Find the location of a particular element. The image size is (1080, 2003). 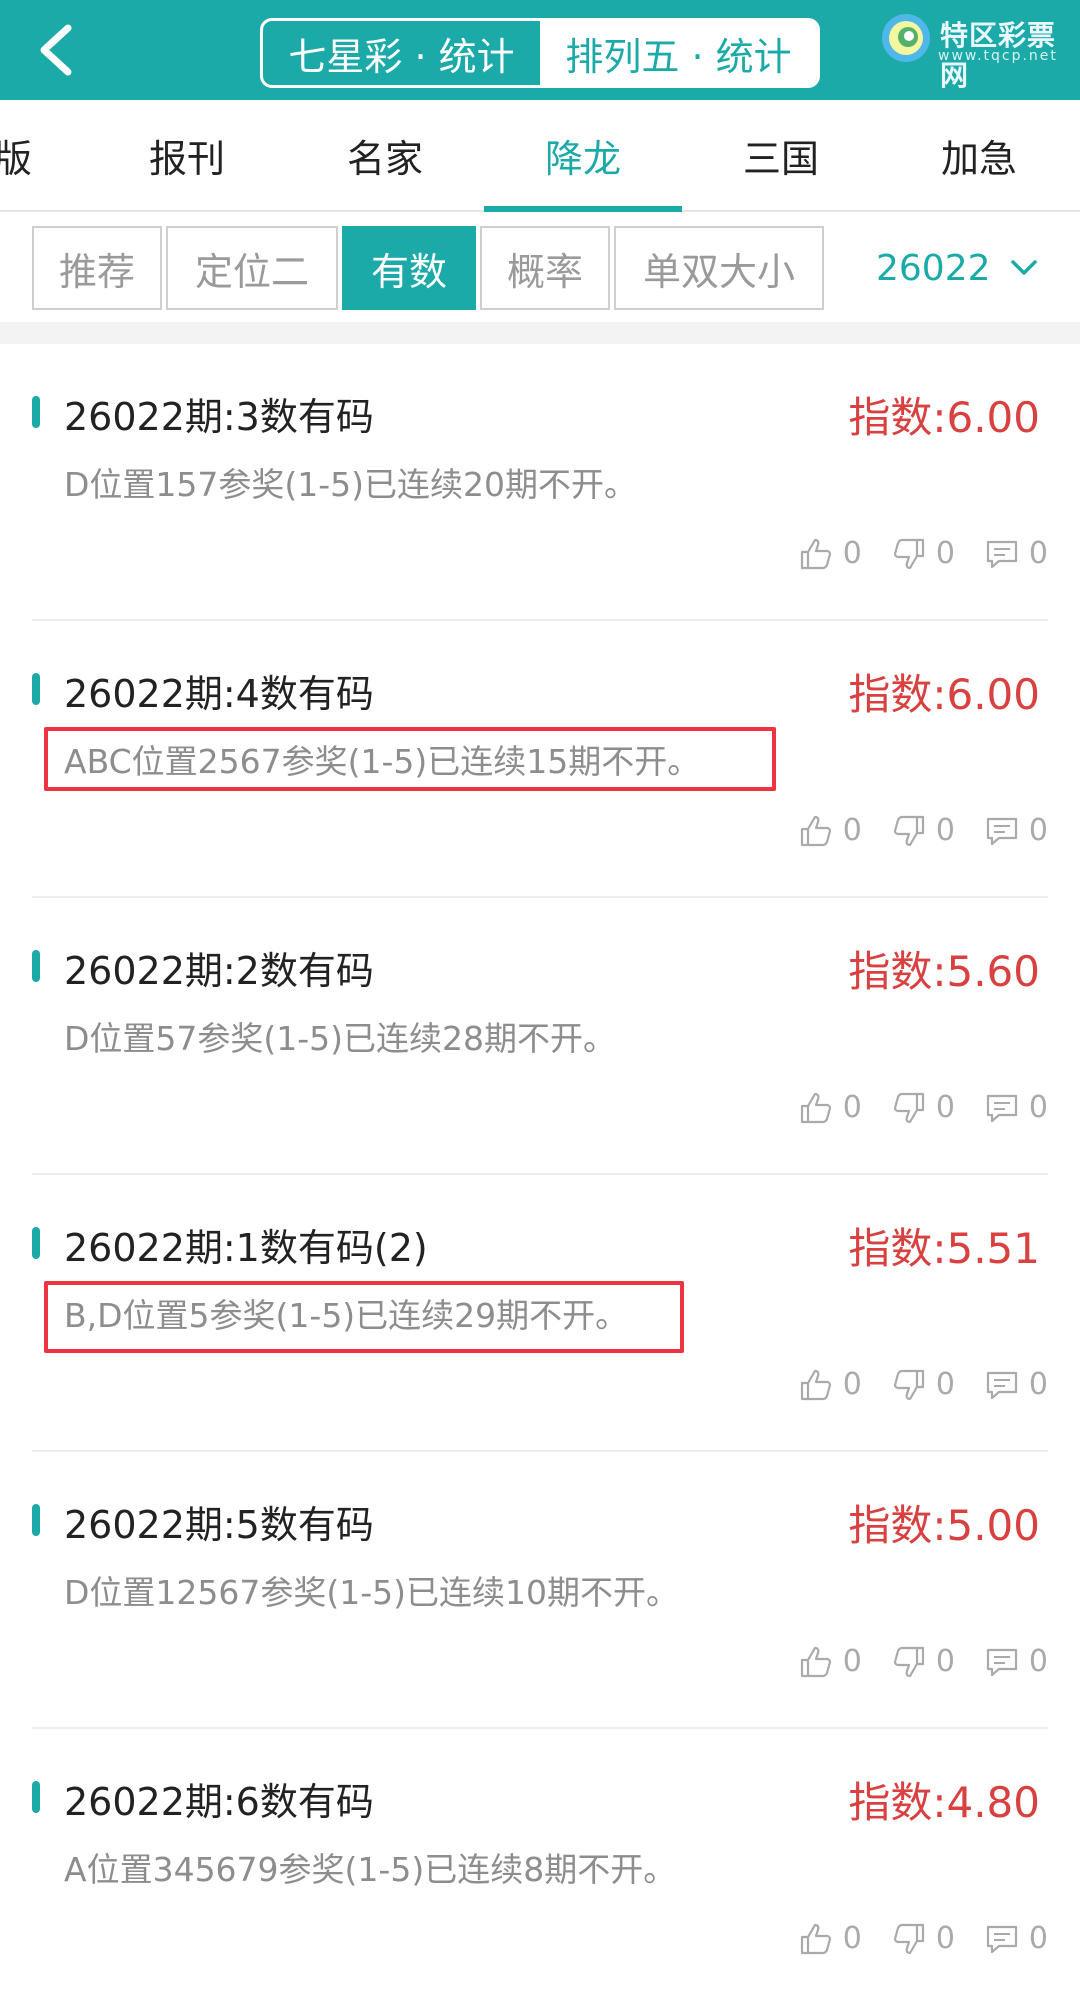

site-logo: 特区彩票网 www.tqcp.net is located at coordinates (978, 50).